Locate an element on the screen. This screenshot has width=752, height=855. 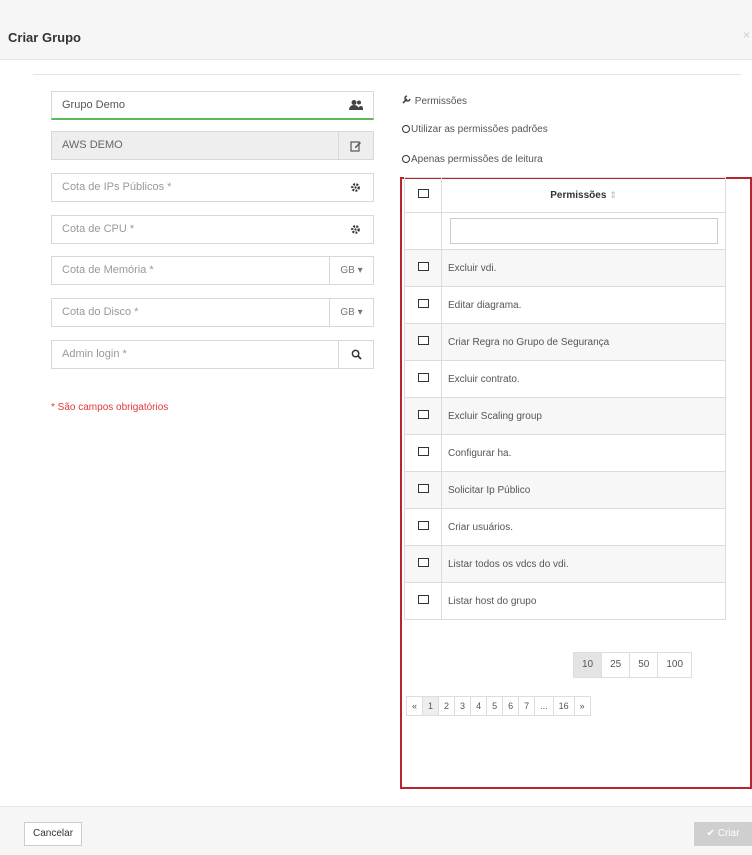
account-value: AWS DEMO is located at coordinates (92, 145).